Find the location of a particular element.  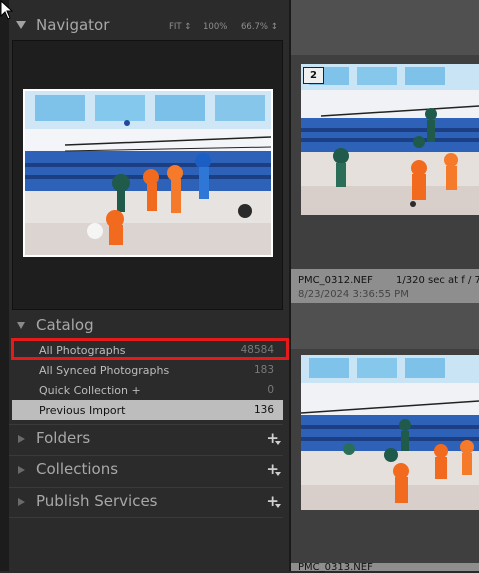

catalog-row-quick-collection: Quick Collection + 0 is located at coordinates (147, 390).